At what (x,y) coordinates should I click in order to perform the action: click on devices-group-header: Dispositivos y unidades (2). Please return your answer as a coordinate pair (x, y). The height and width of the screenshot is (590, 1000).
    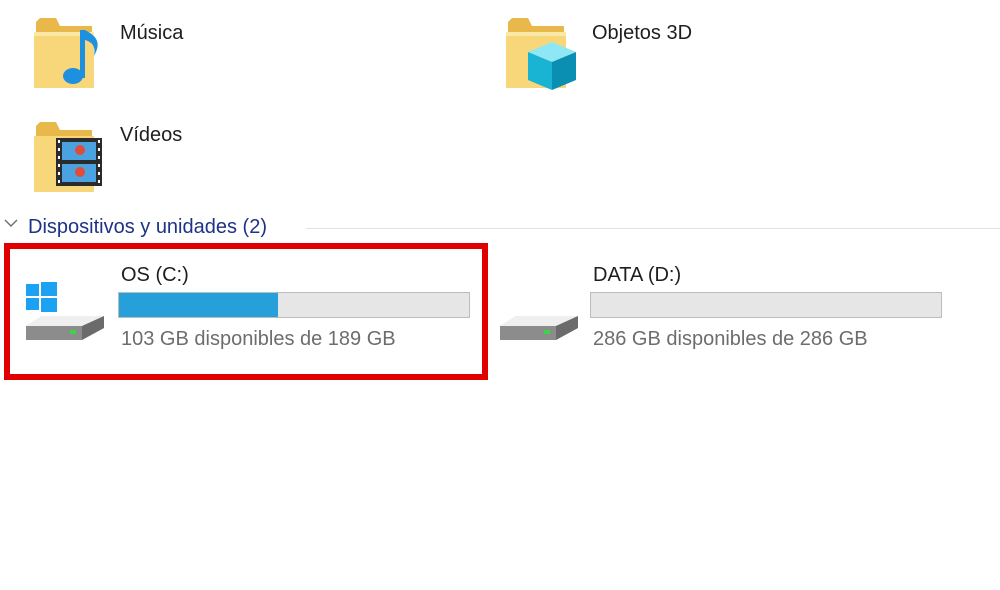
    Looking at the image, I should click on (500, 228).